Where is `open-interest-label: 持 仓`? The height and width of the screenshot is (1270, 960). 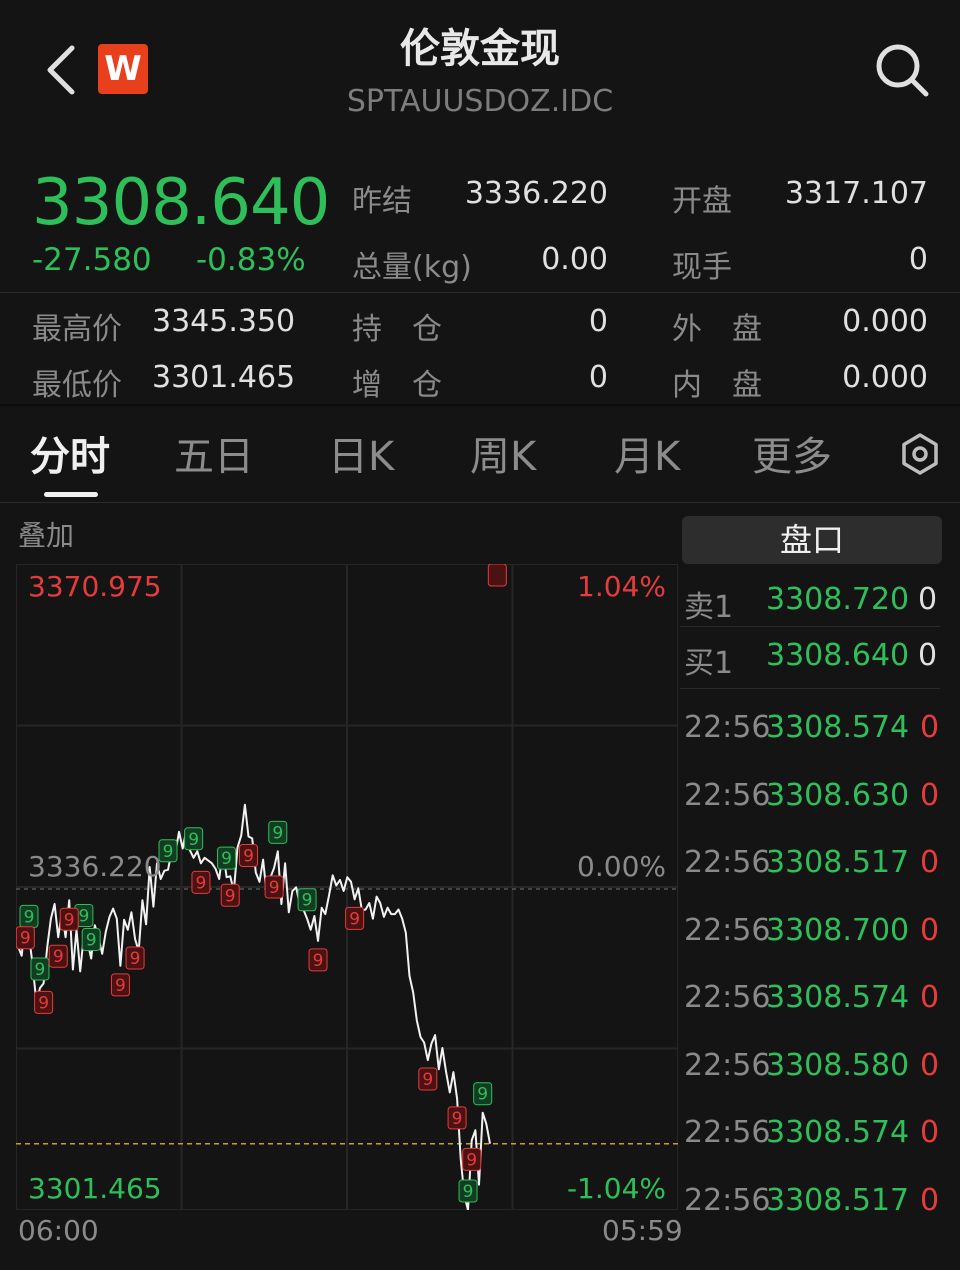 open-interest-label: 持 仓 is located at coordinates (397, 329).